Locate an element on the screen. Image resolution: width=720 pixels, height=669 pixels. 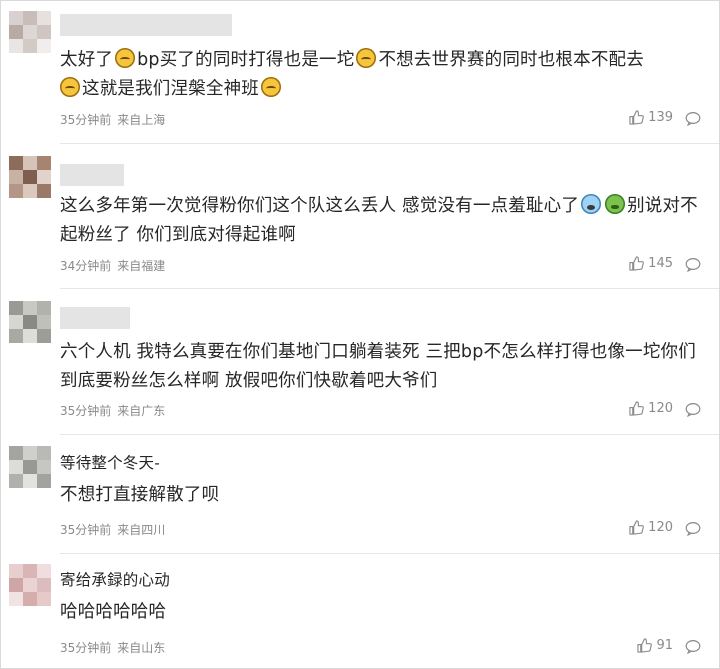
like-button: 145 is located at coordinates (651, 263).